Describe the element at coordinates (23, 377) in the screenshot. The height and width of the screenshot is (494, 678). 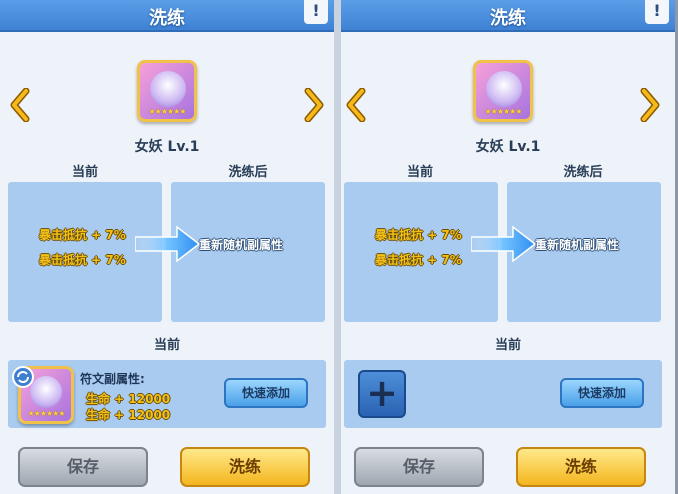
I see `swap-icon` at that location.